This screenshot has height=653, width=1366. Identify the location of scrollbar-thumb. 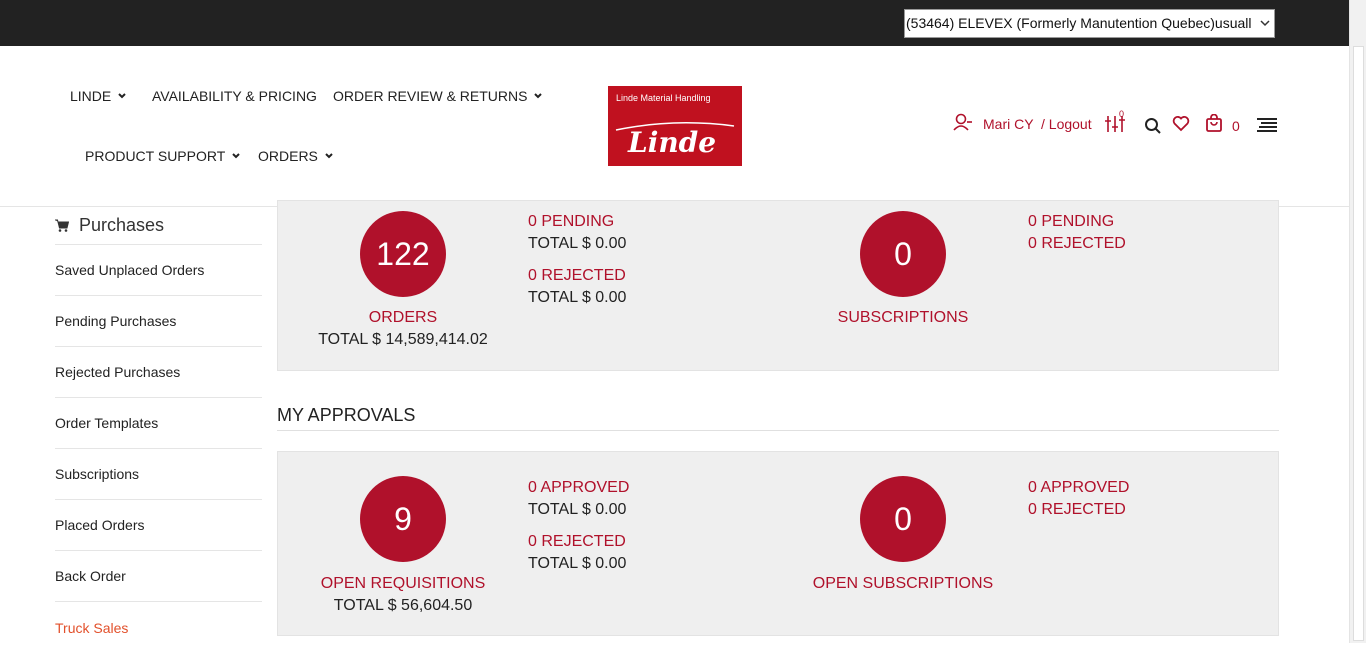
(1358, 343).